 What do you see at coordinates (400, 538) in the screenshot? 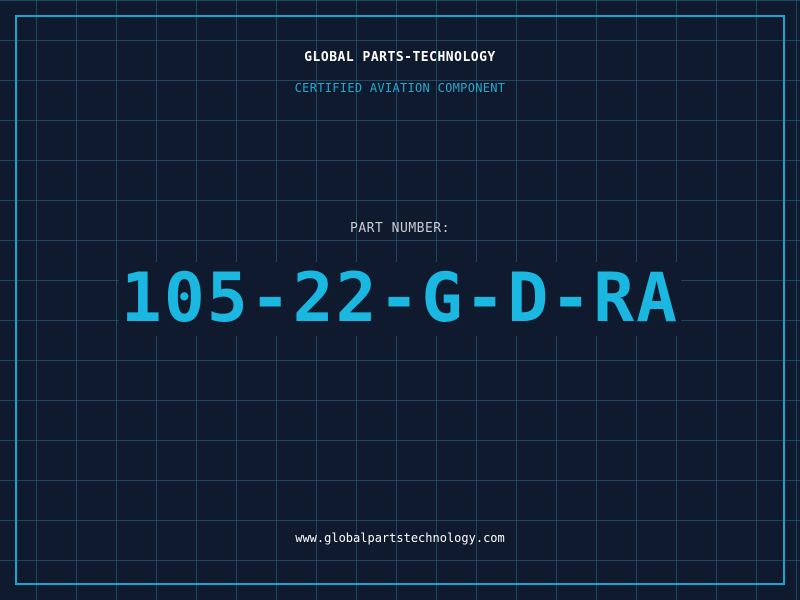
I see `website-url: www.globalpartstechnology.com` at bounding box center [400, 538].